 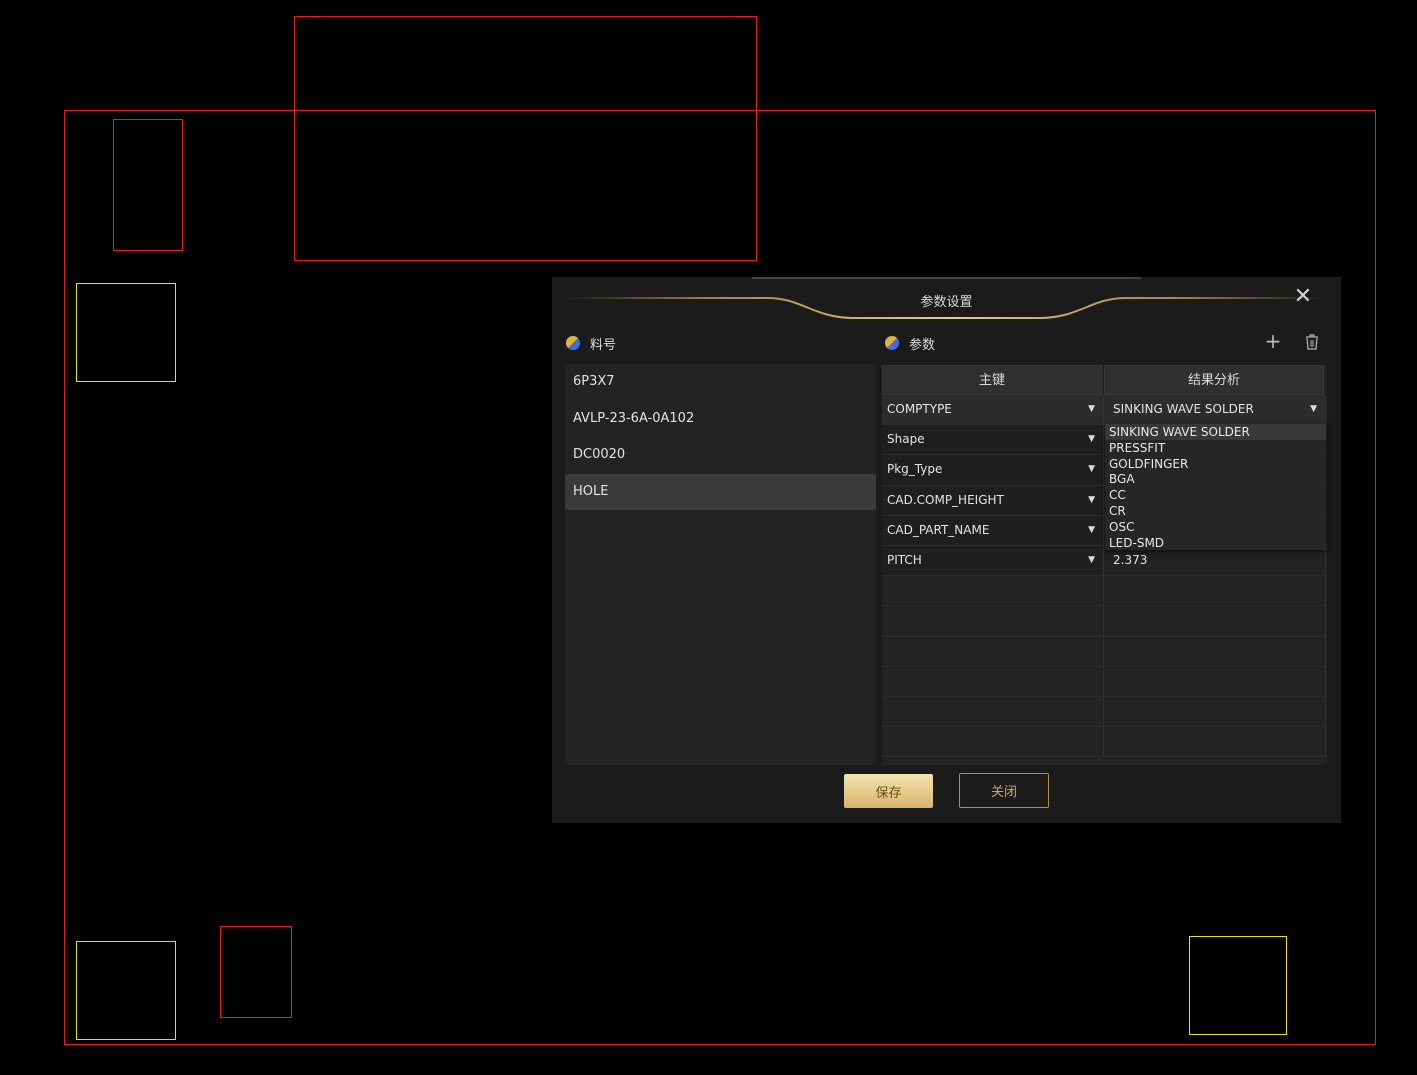 What do you see at coordinates (993, 530) in the screenshot?
I see `key-select: CAD_PART_NAME ▼` at bounding box center [993, 530].